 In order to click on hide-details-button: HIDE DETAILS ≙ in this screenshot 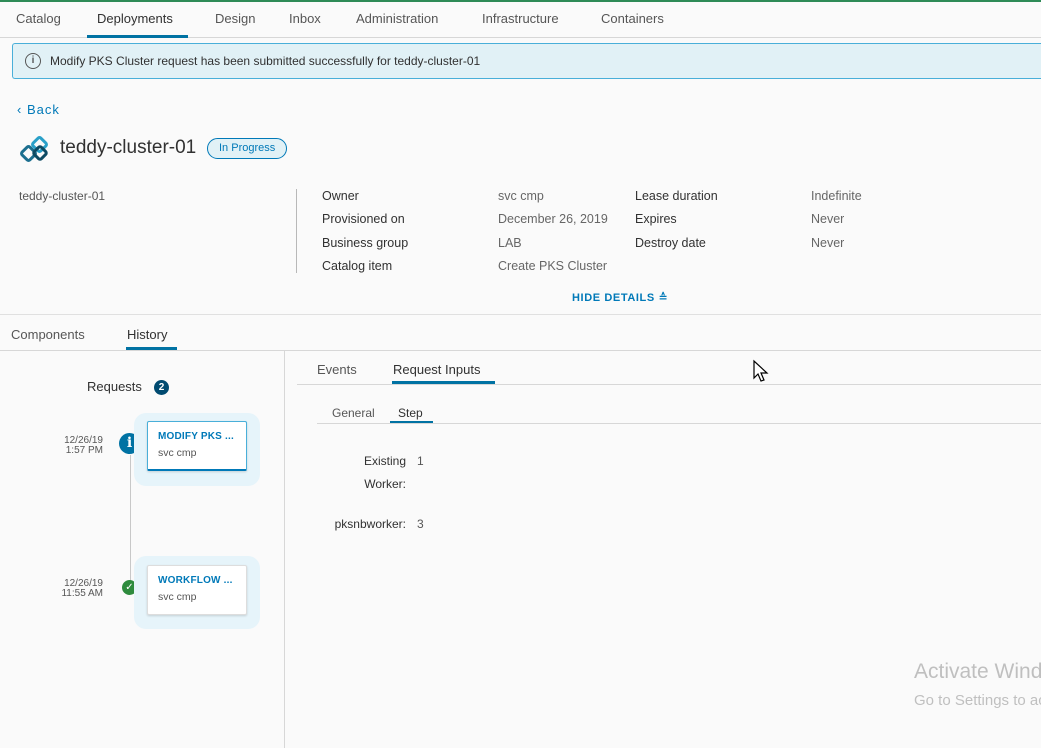, I will do `click(620, 297)`.